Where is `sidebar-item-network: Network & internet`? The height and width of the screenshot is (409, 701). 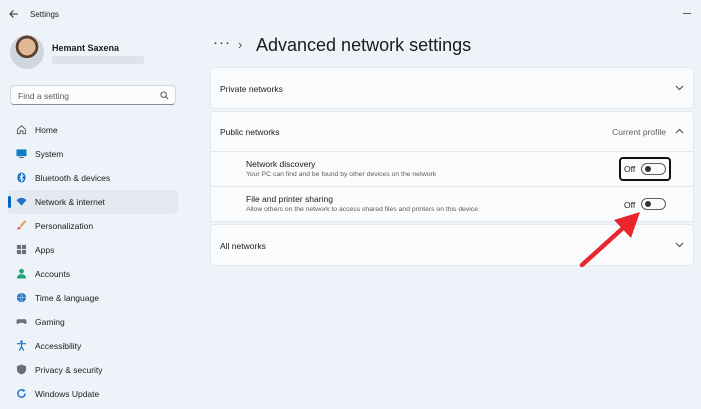
sidebar-item-network: Network & internet is located at coordinates (93, 202).